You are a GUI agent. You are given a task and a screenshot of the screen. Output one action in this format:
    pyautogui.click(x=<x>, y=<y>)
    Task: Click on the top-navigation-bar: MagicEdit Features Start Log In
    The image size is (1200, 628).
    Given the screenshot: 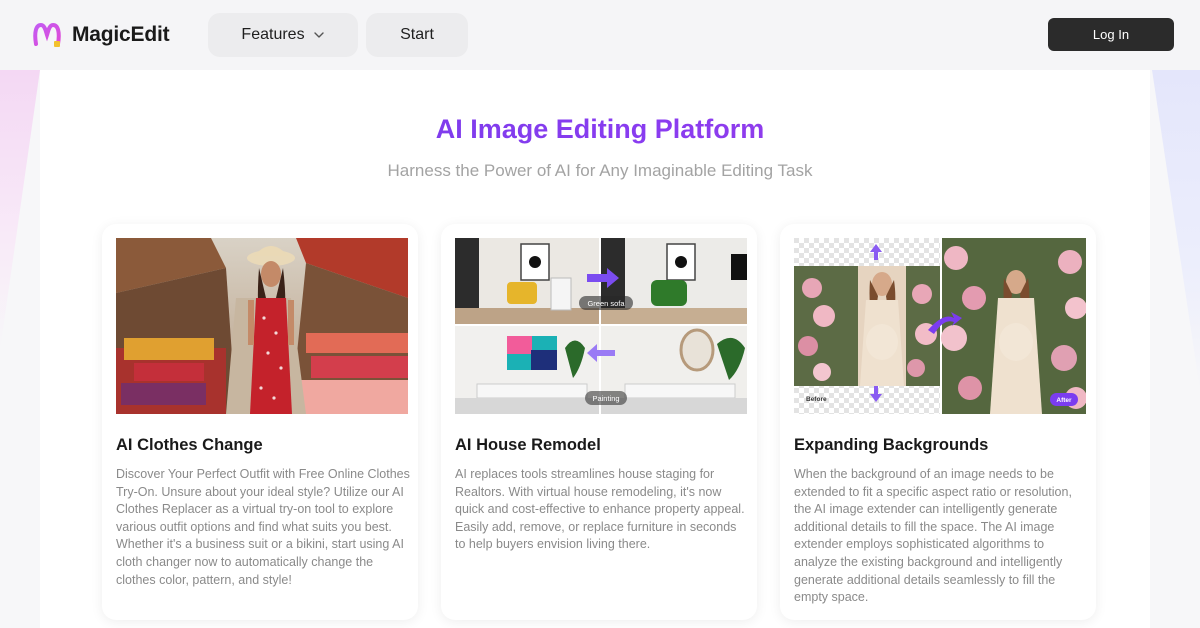 What is the action you would take?
    pyautogui.click(x=600, y=35)
    